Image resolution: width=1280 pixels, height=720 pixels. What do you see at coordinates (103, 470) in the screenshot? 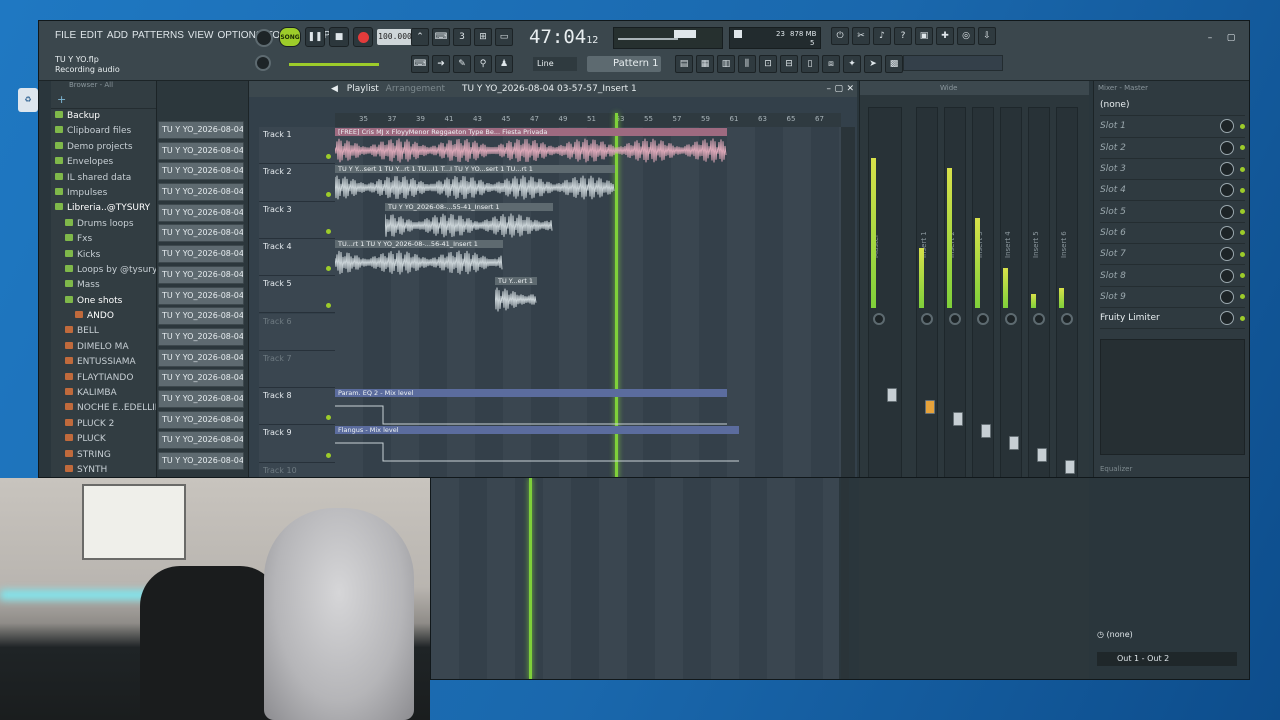
I see `browser-item: SYNTH` at bounding box center [103, 470].